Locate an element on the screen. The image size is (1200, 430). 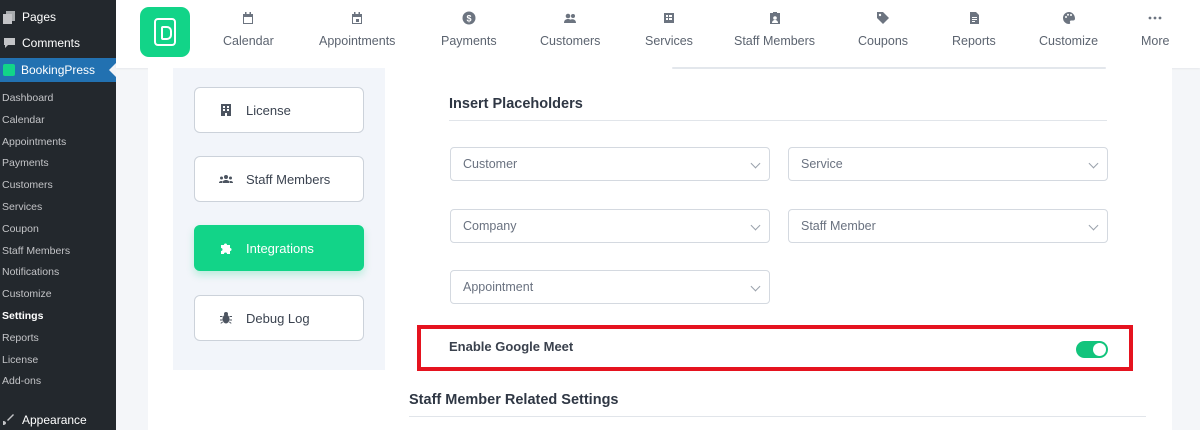
nav-calendar: Calendar is located at coordinates (248, 29).